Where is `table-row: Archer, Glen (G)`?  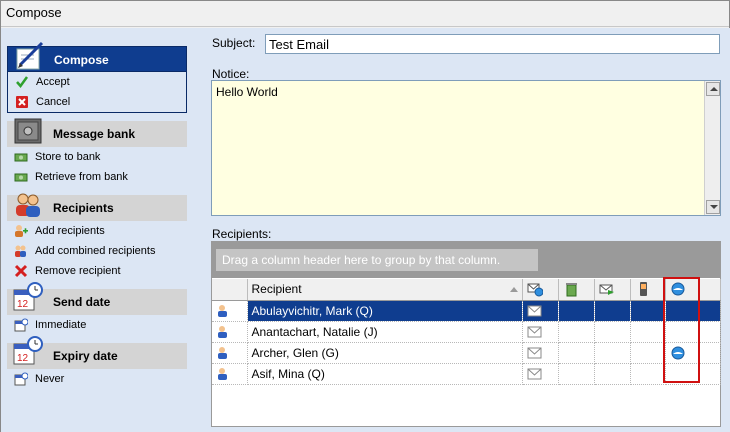 table-row: Archer, Glen (G) is located at coordinates (466, 353).